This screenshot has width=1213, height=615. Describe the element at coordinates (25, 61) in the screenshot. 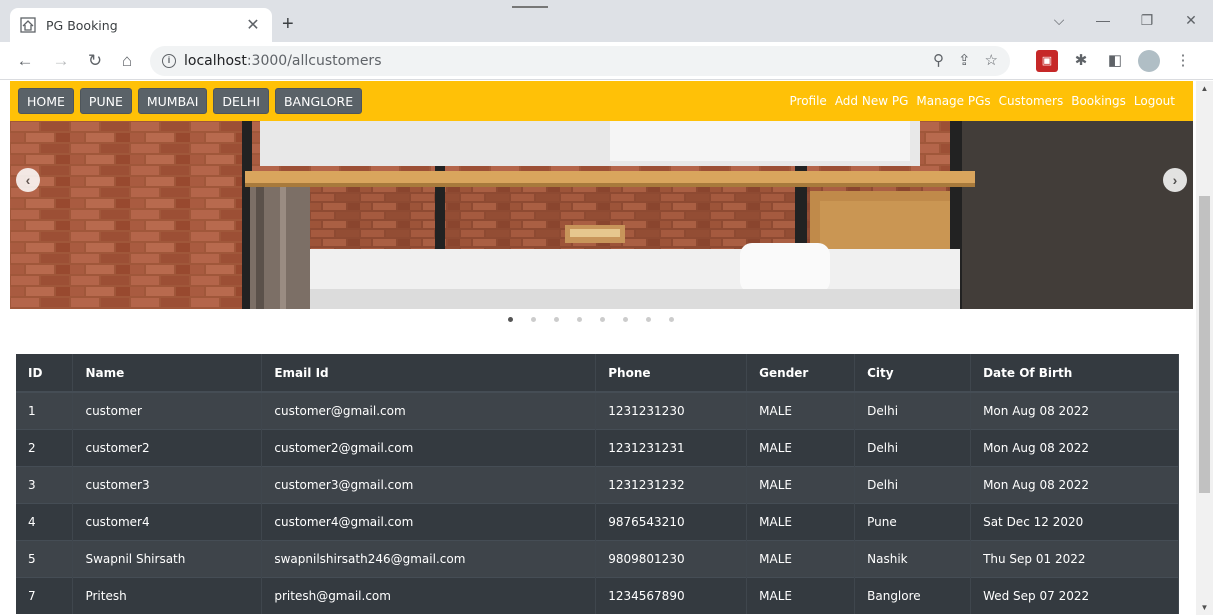

I see `back-icon: ←` at that location.